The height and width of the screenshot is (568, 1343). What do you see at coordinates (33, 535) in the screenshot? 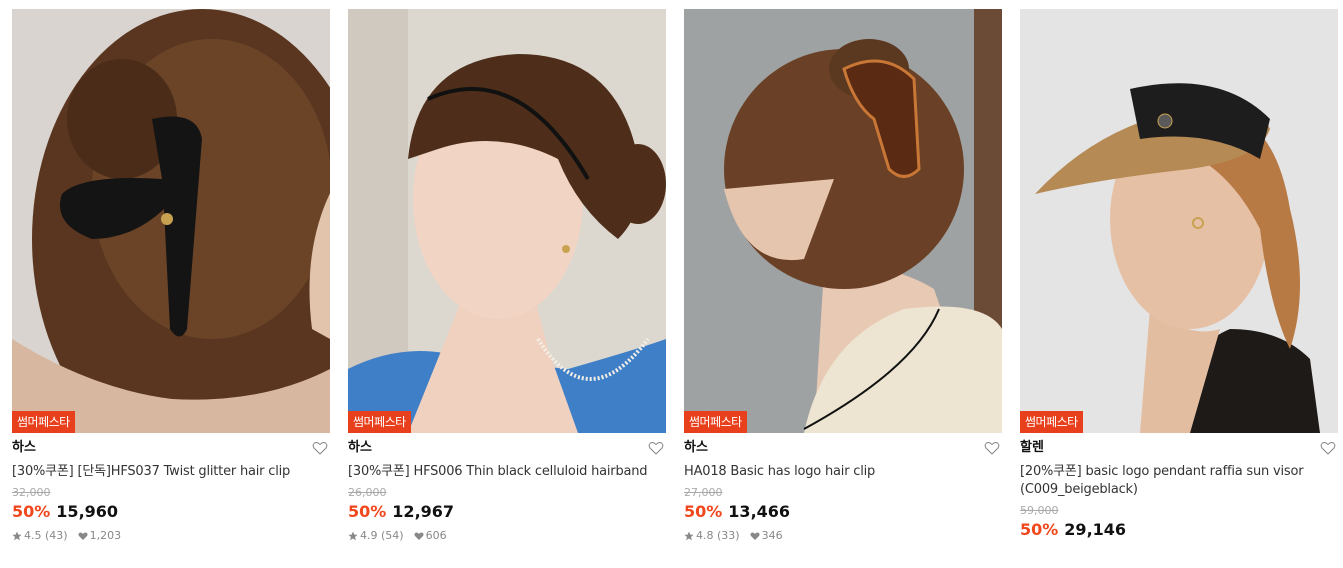
I see `rating-value: 4.5` at bounding box center [33, 535].